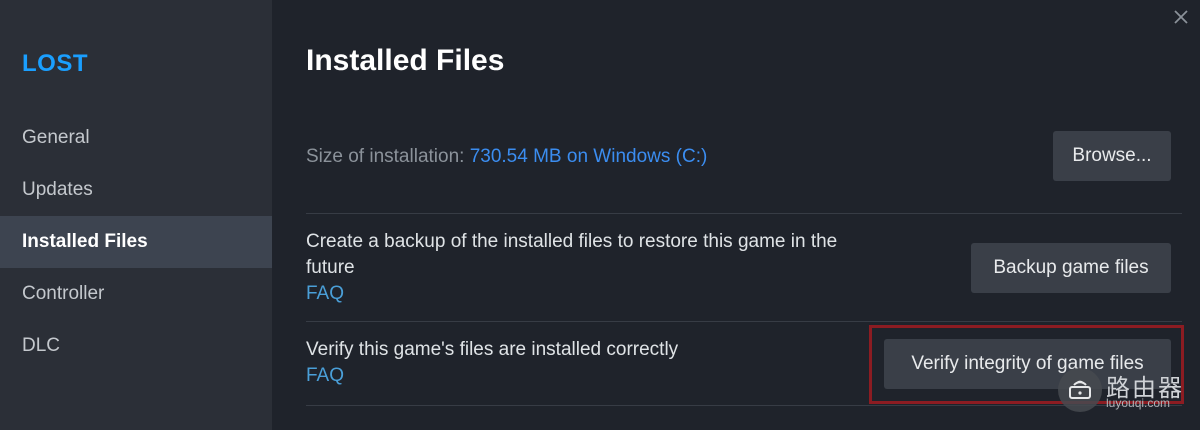 This screenshot has height=430, width=1200. I want to click on page-title: Installed Files, so click(405, 60).